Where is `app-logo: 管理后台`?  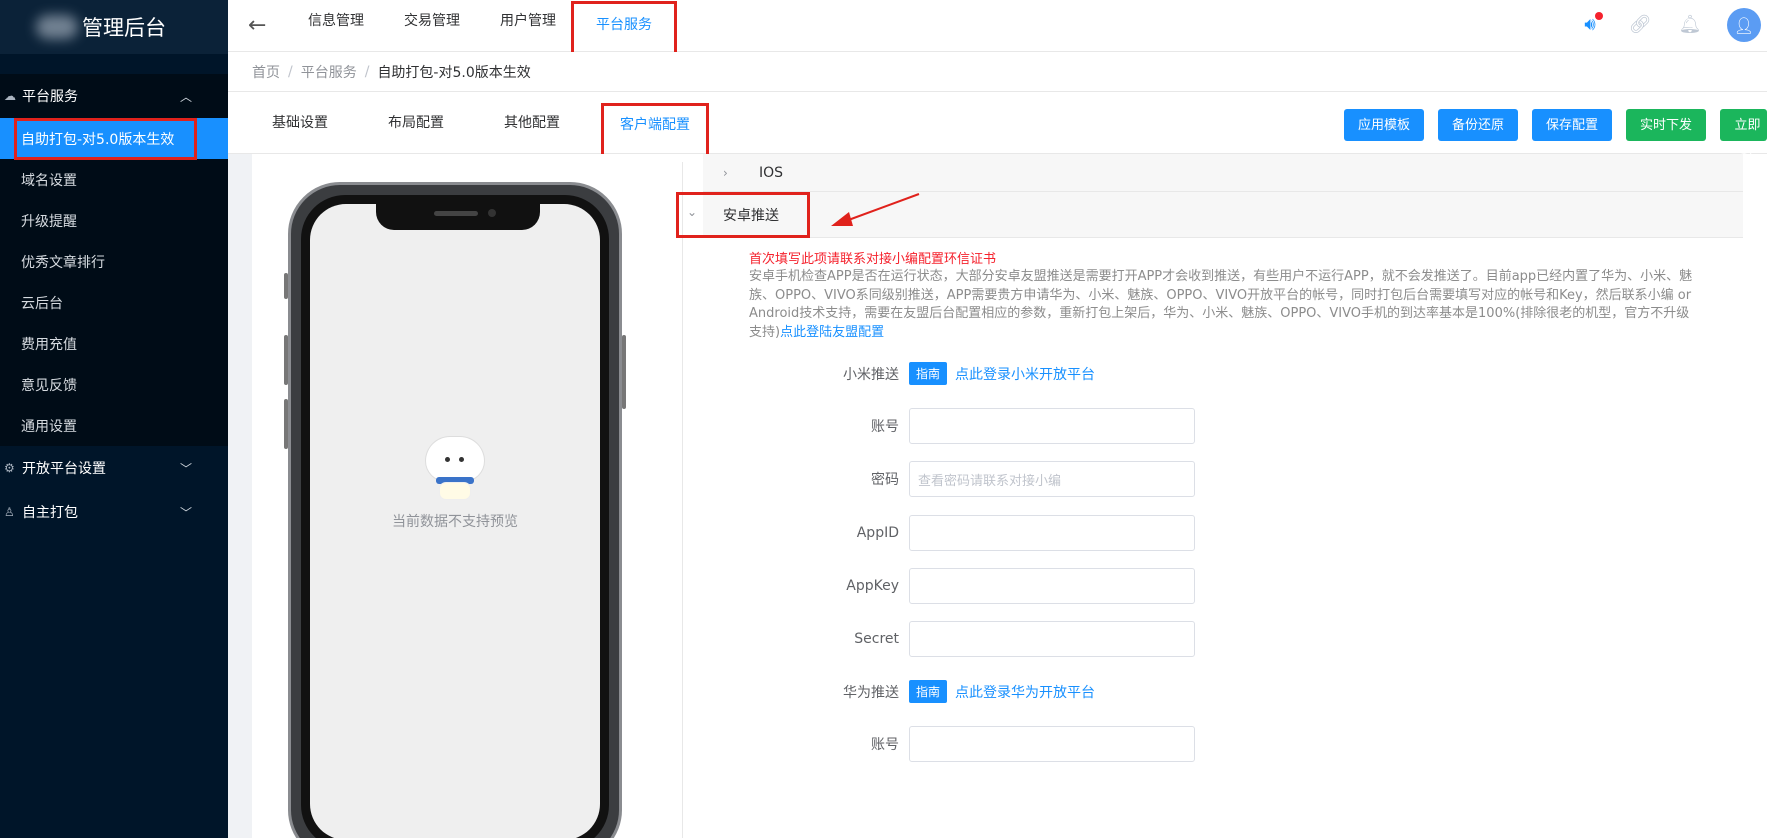
app-logo: 管理后台 is located at coordinates (114, 27).